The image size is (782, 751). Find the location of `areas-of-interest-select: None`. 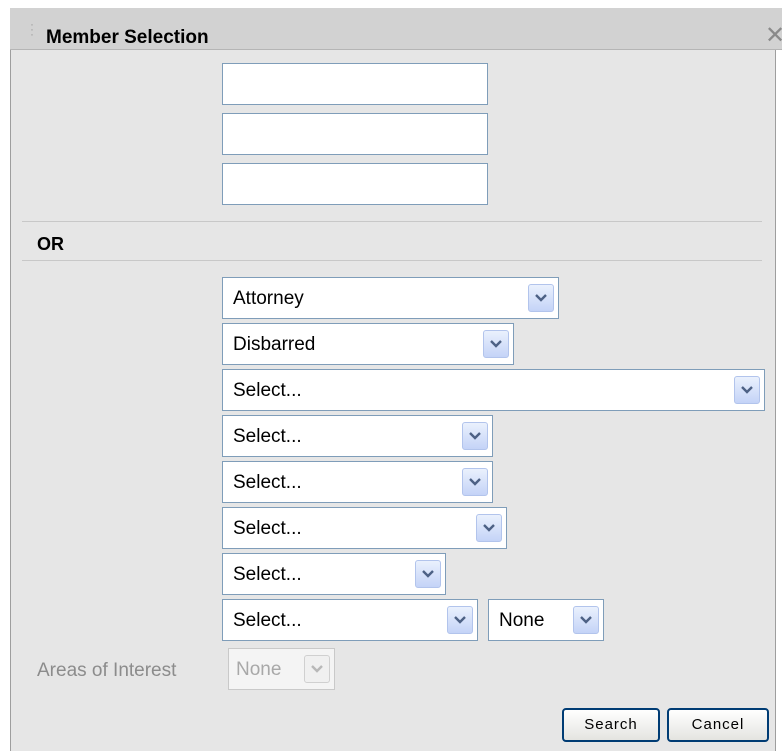

areas-of-interest-select: None is located at coordinates (281, 669).